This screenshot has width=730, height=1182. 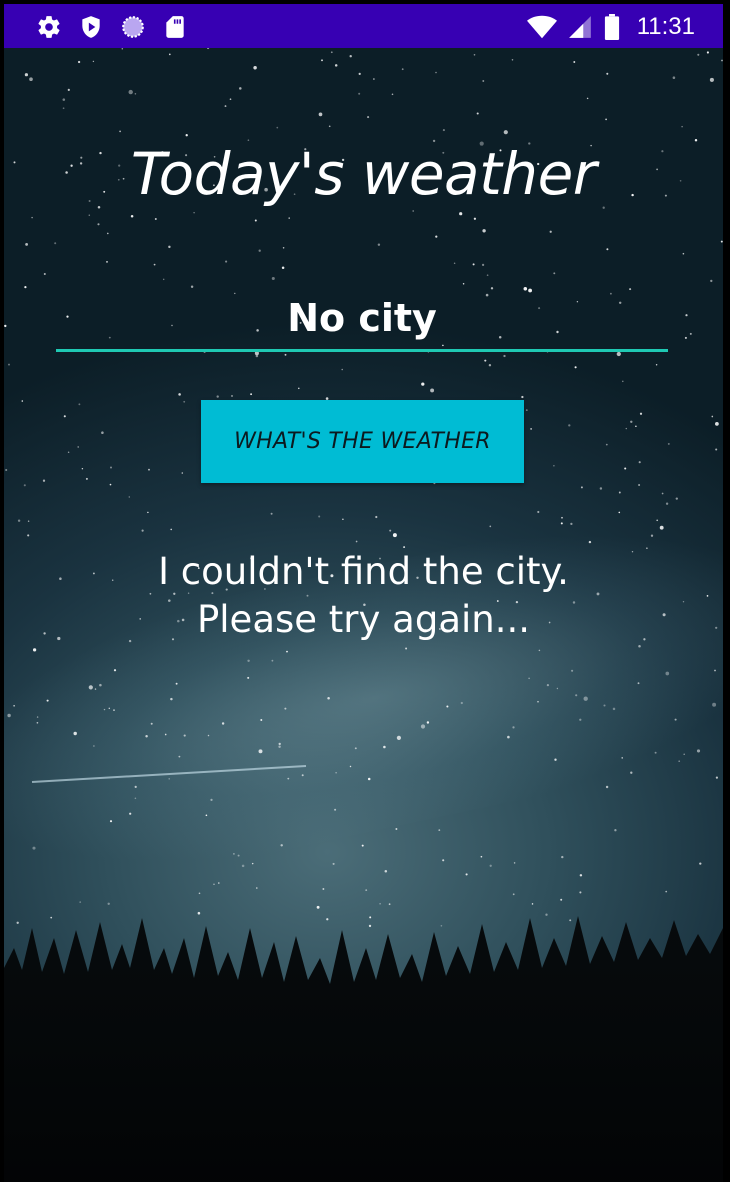 What do you see at coordinates (133, 27) in the screenshot?
I see `sync-circle-icon` at bounding box center [133, 27].